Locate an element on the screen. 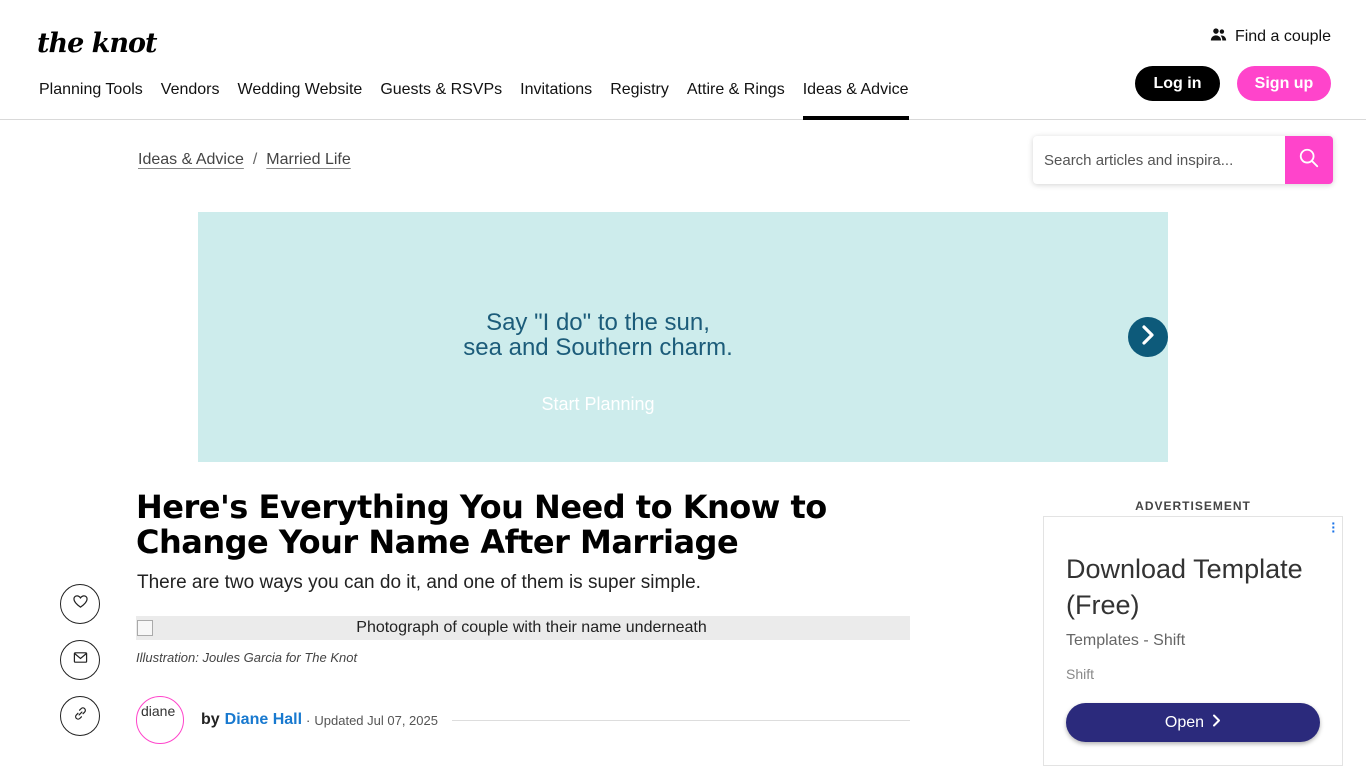 This screenshot has height=768, width=1366. updated-date: Updated Jul 07, 2025 is located at coordinates (376, 720).